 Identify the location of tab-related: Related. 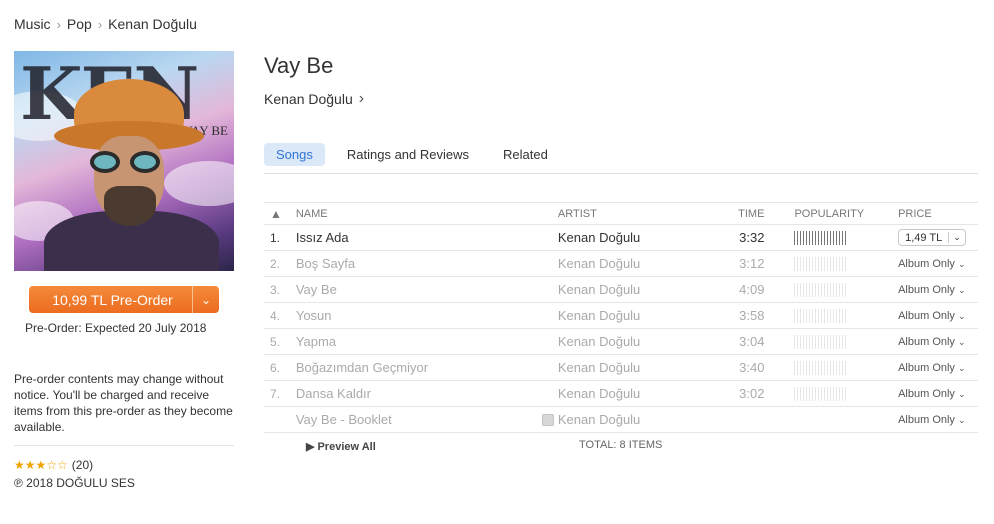
(525, 154).